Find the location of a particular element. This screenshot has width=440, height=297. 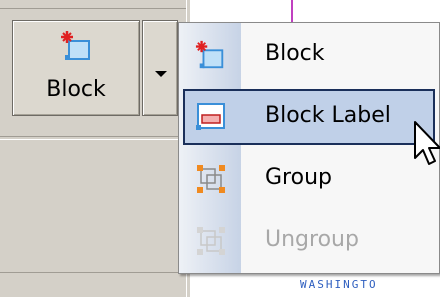

canvas-label: WASHINGTO is located at coordinates (339, 284).